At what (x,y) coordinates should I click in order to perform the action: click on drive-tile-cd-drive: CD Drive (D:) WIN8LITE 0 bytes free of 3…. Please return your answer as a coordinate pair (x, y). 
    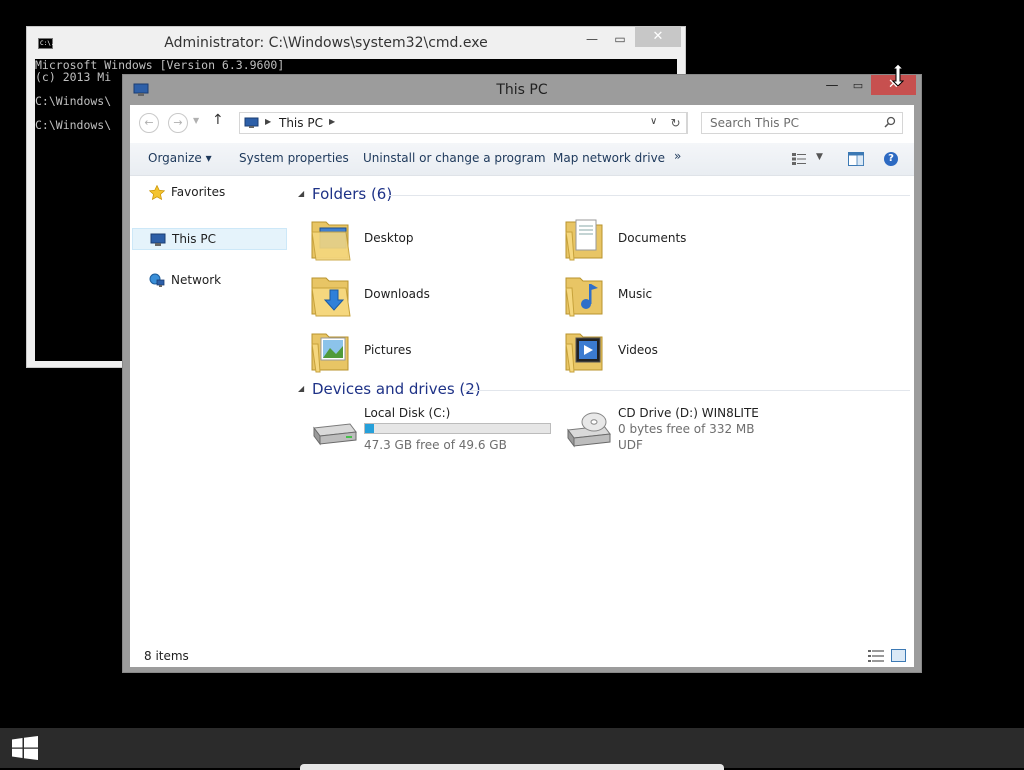
    Looking at the image, I should click on (689, 431).